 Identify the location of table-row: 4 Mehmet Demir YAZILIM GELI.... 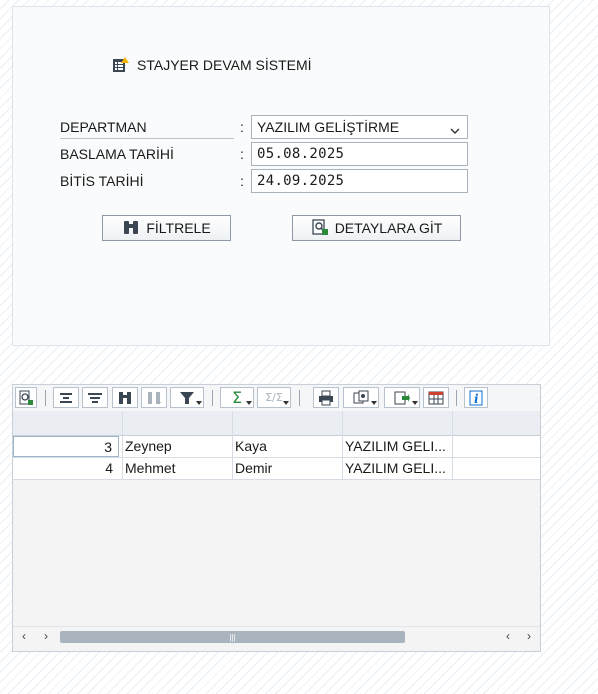
(276, 469).